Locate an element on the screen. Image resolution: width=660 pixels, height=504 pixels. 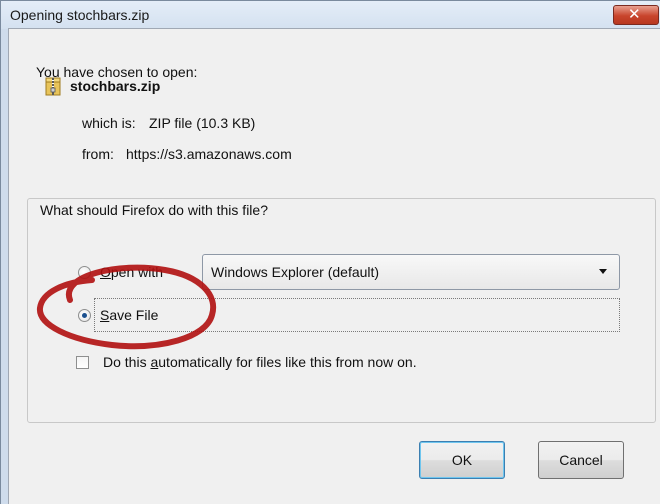
save-file-label: Save File is located at coordinates (129, 315).